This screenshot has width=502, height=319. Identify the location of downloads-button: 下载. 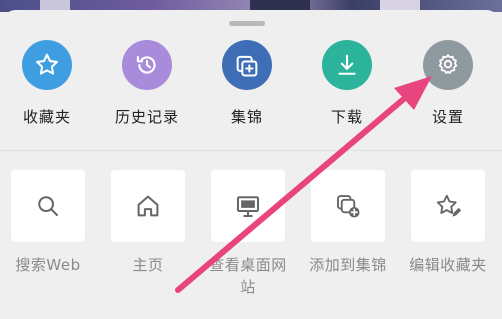
(347, 90).